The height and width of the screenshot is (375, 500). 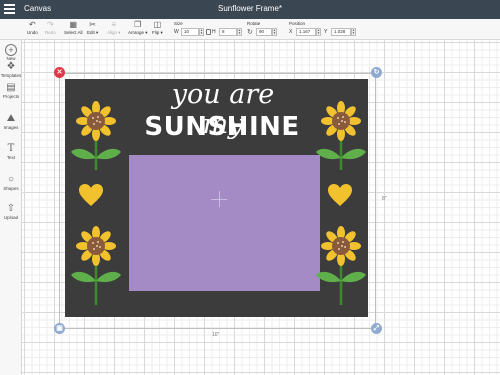 I want to click on sidebar-item-label: Text, so click(x=11, y=157).